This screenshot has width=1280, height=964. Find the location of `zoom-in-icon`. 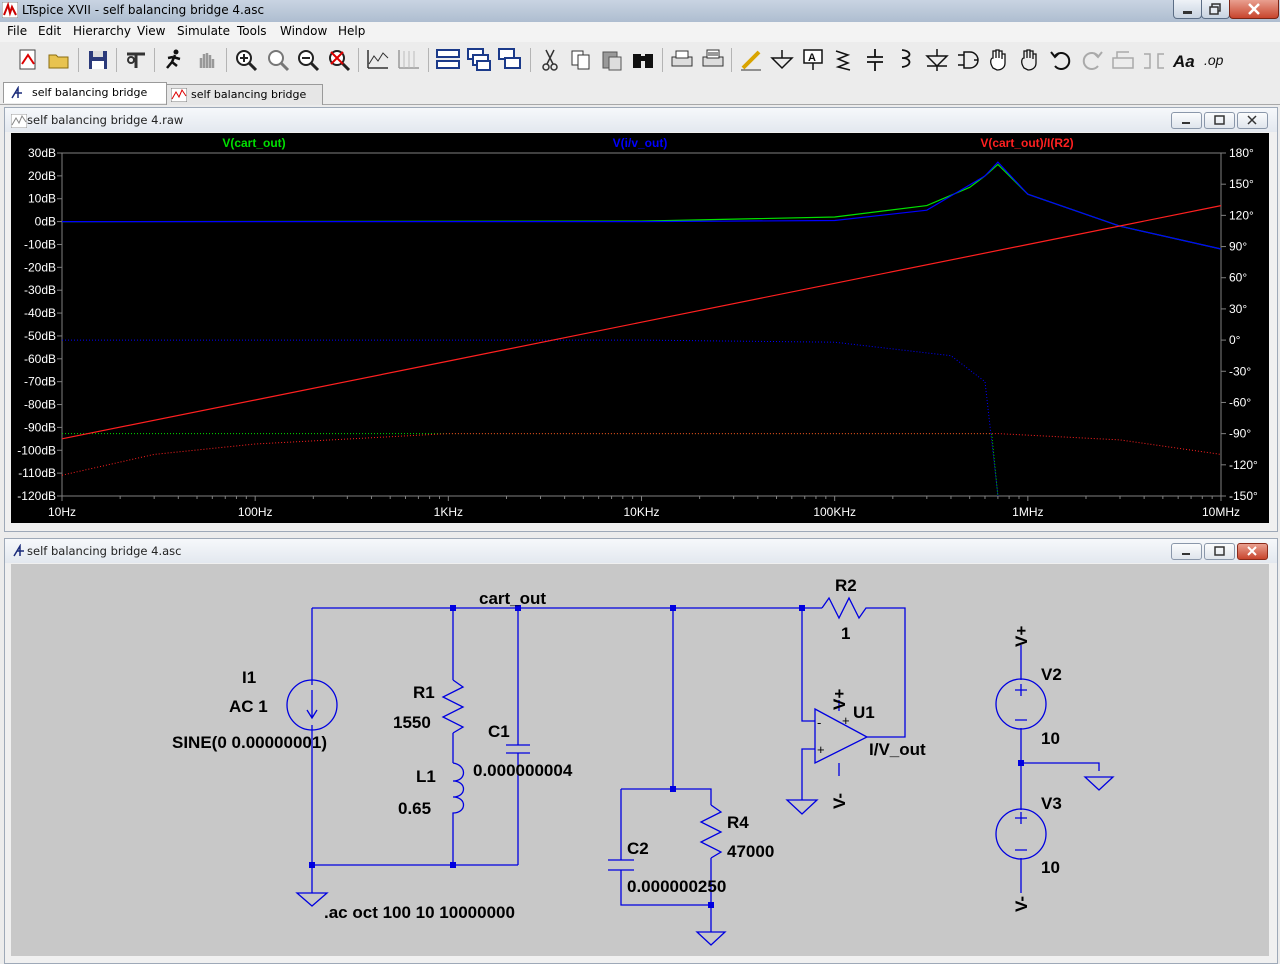

zoom-in-icon is located at coordinates (246, 60).